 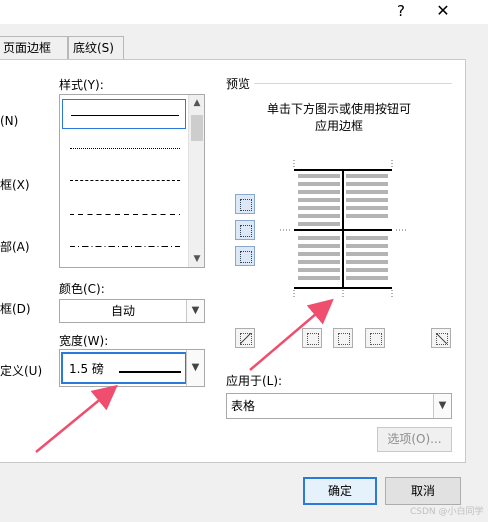 I want to click on arrow-to-width, so click(x=76, y=418).